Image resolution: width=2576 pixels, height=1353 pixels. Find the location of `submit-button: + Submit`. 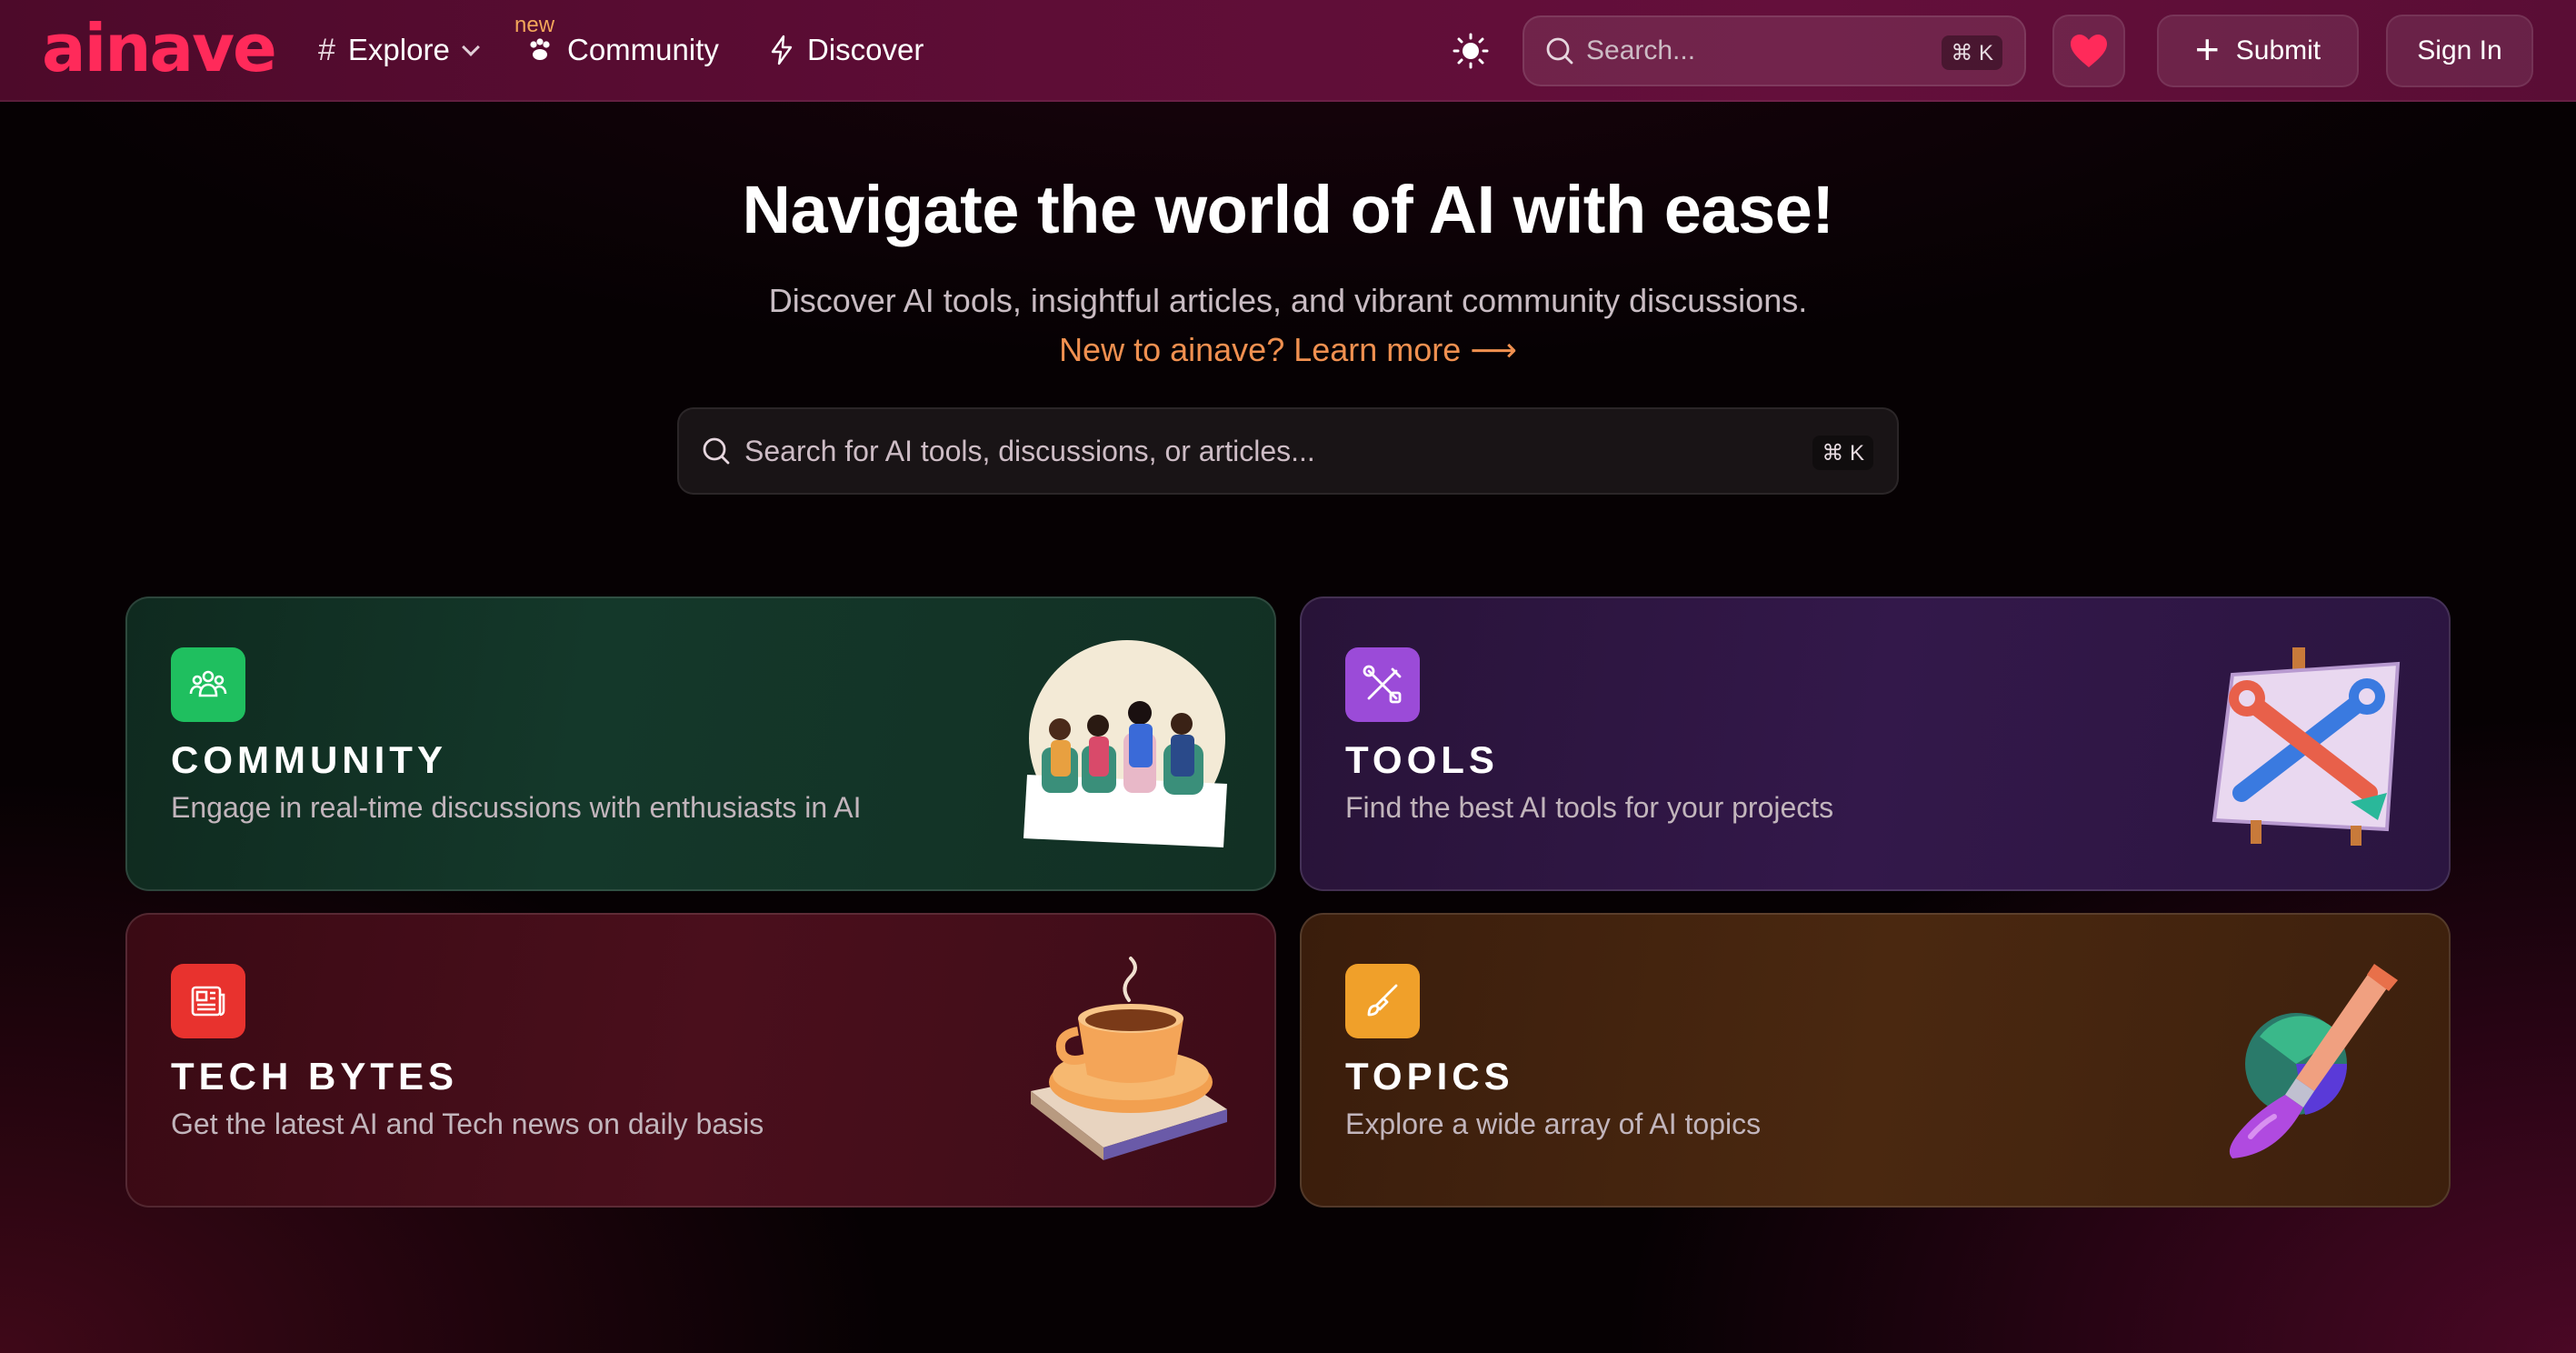

submit-button: + Submit is located at coordinates (2258, 51).